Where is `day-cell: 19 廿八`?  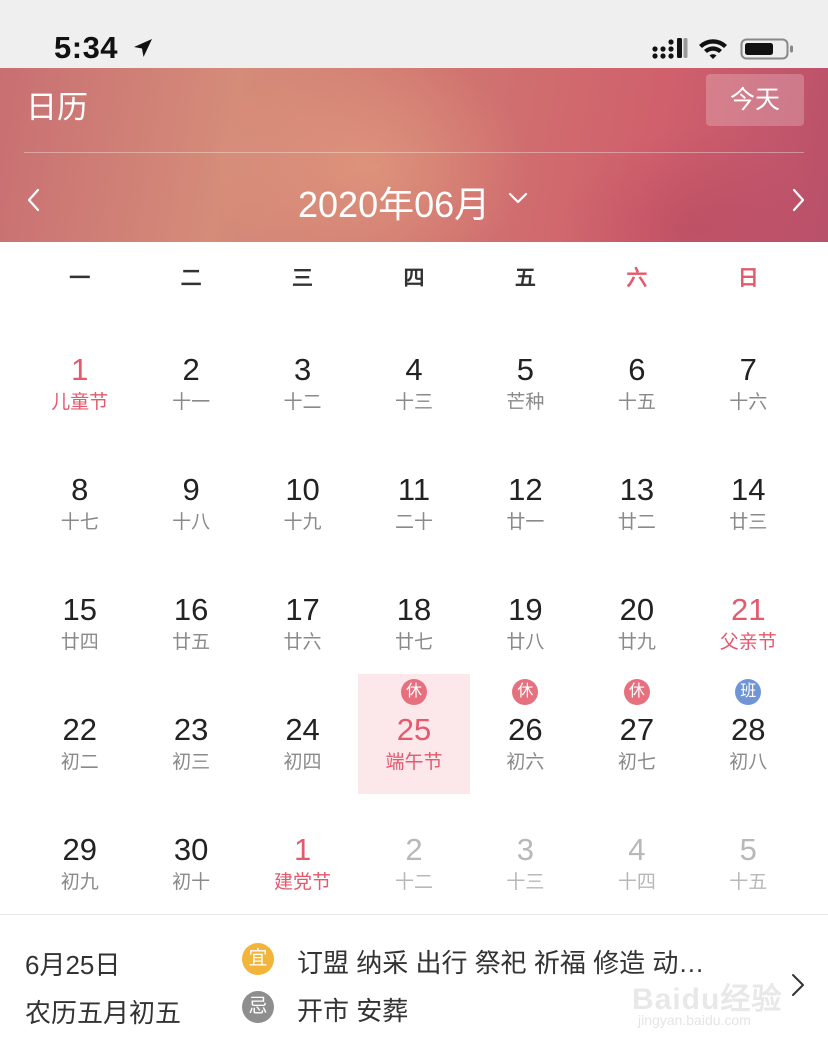
day-cell: 19 廿八 is located at coordinates (525, 614).